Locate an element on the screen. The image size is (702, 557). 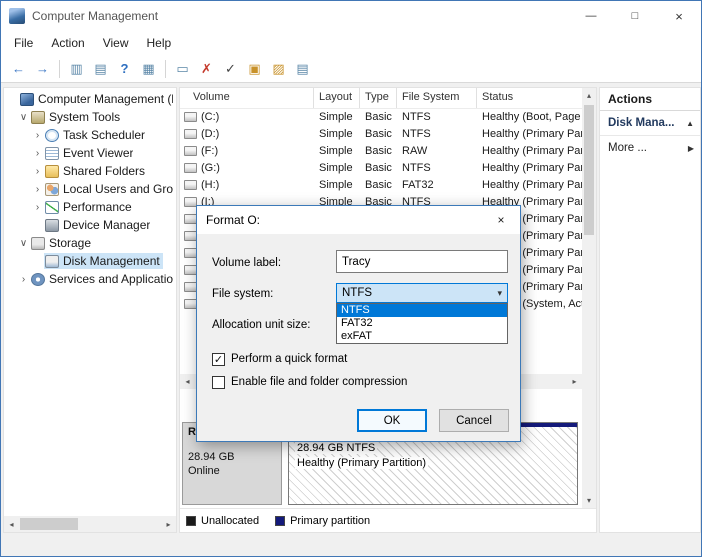
option-fat32: FAT32 is located at coordinates (422, 323).